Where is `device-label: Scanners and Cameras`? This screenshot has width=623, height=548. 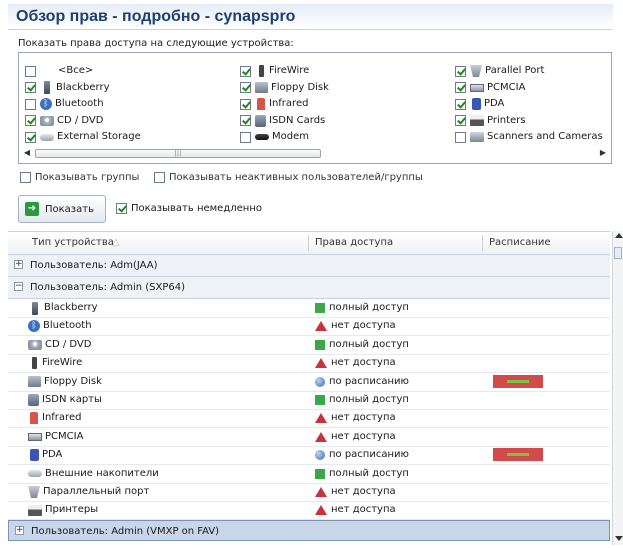 device-label: Scanners and Cameras is located at coordinates (545, 136).